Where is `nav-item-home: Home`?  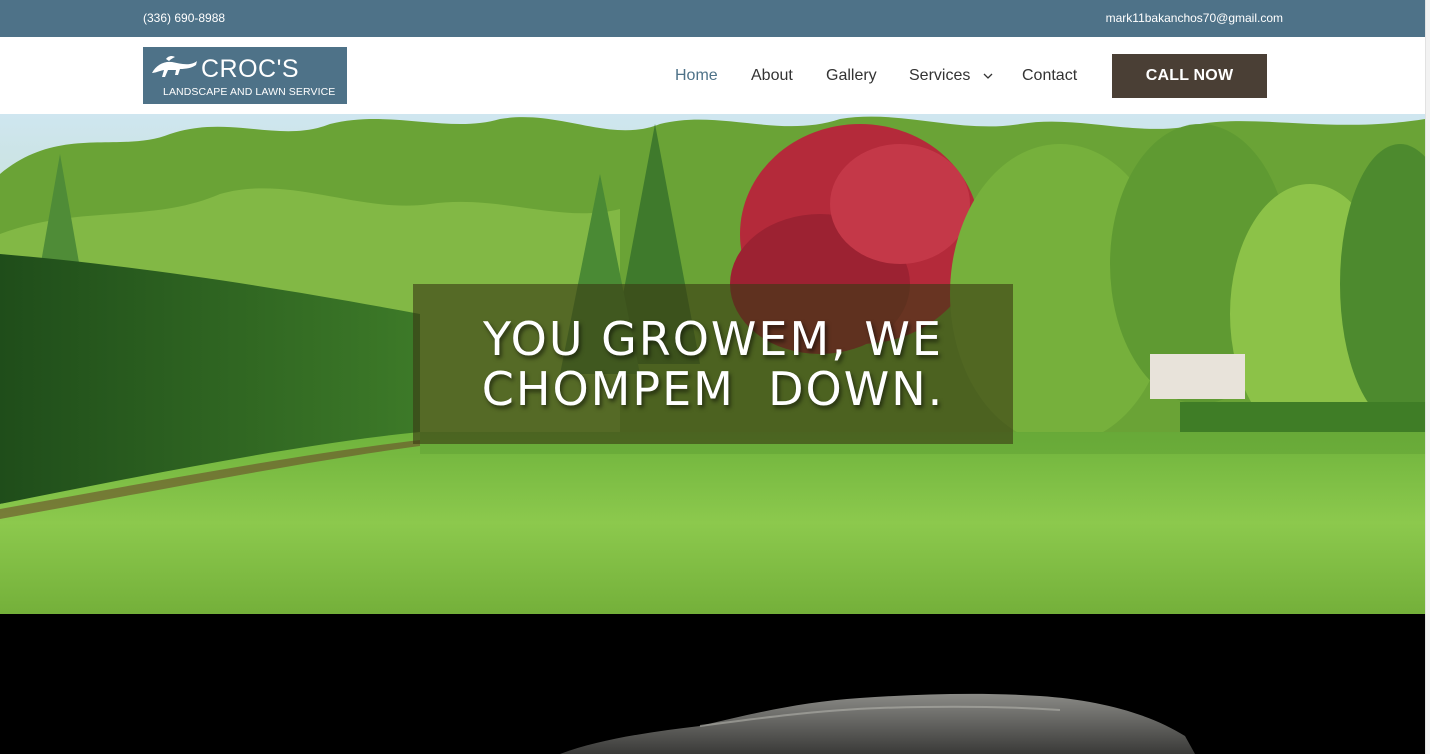 nav-item-home: Home is located at coordinates (696, 76).